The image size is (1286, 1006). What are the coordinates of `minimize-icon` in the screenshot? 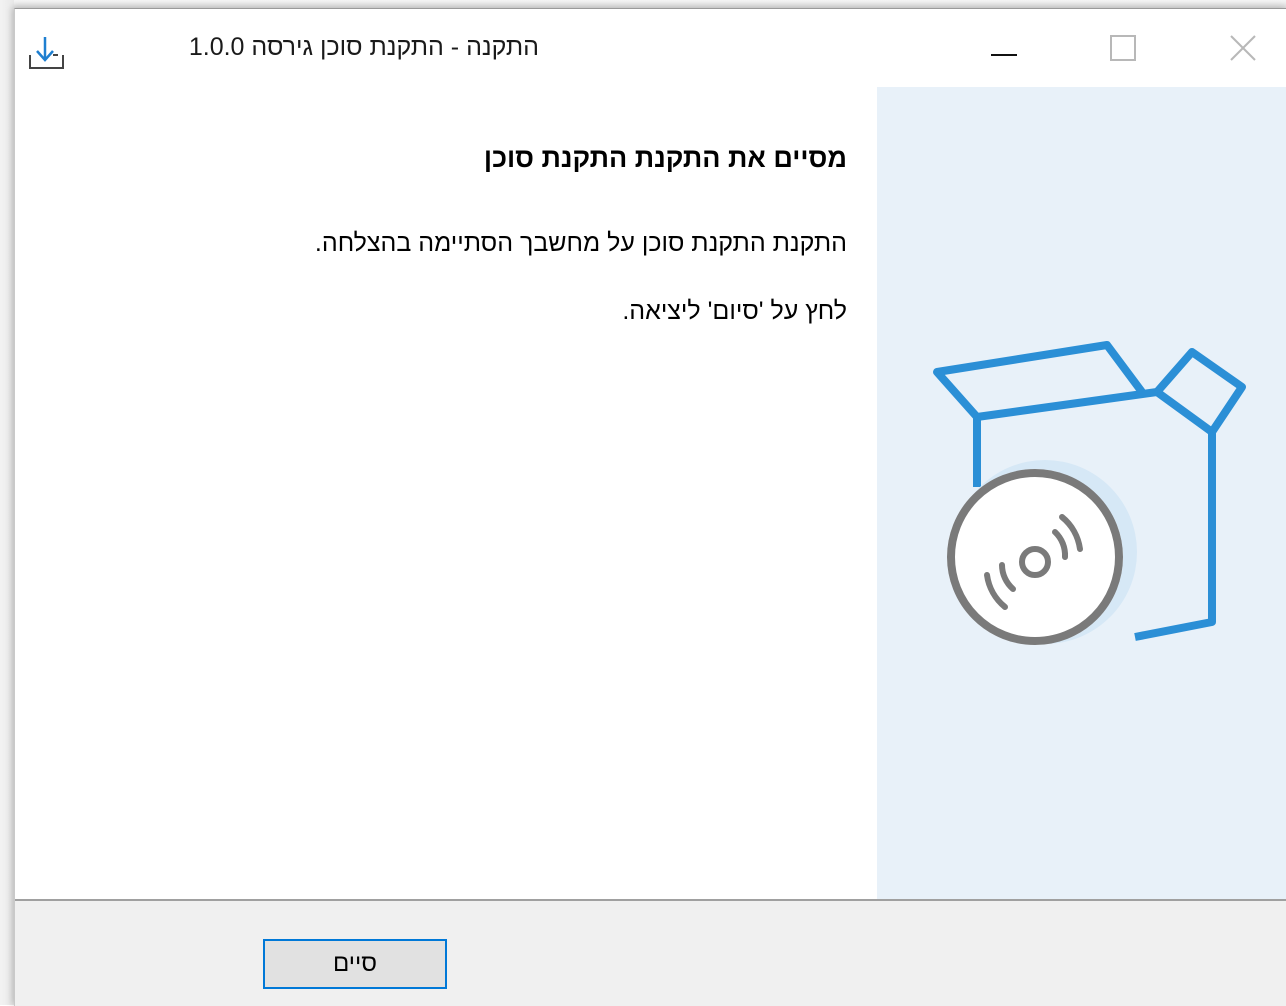 It's located at (1004, 55).